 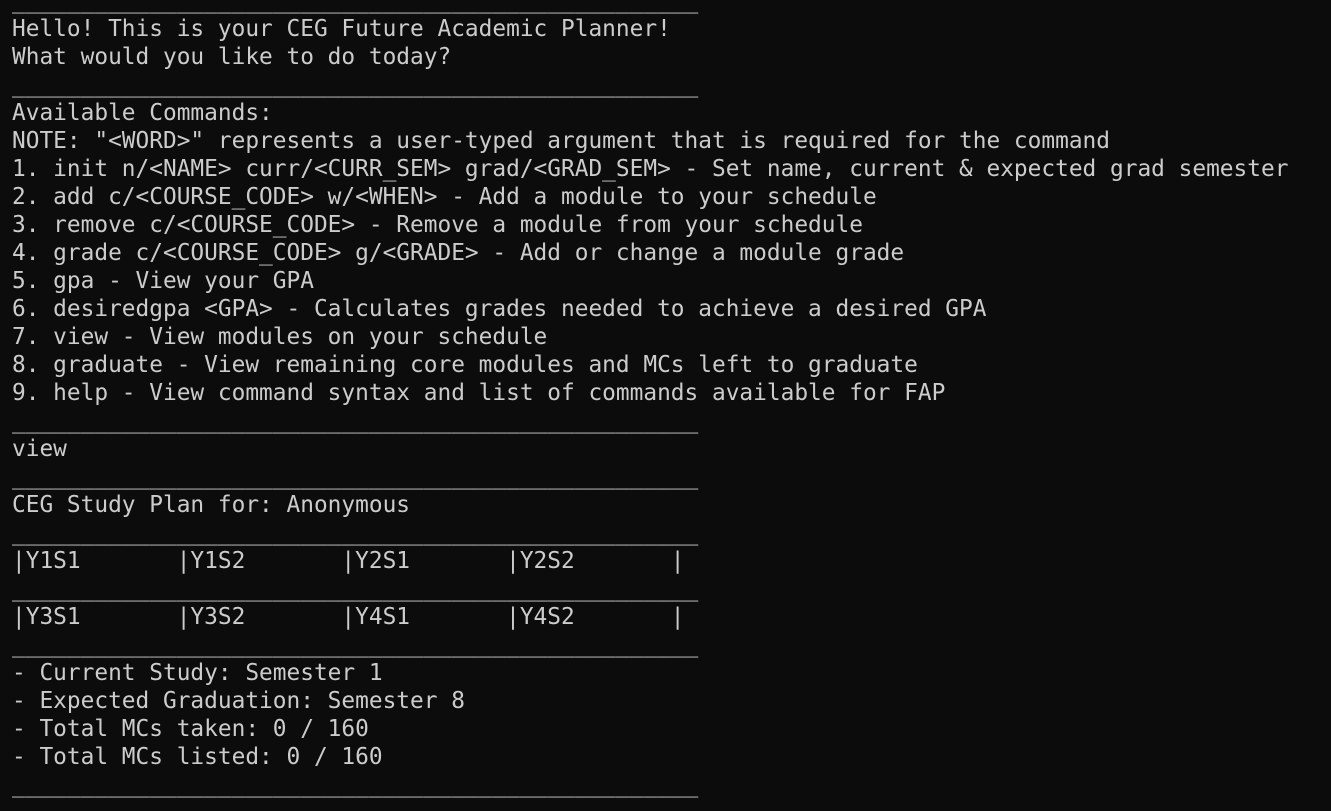 I want to click on semester-row-years-3-4: |Y3S1 |Y3S2 |Y4S1 |Y4S2 |, so click(x=348, y=617).